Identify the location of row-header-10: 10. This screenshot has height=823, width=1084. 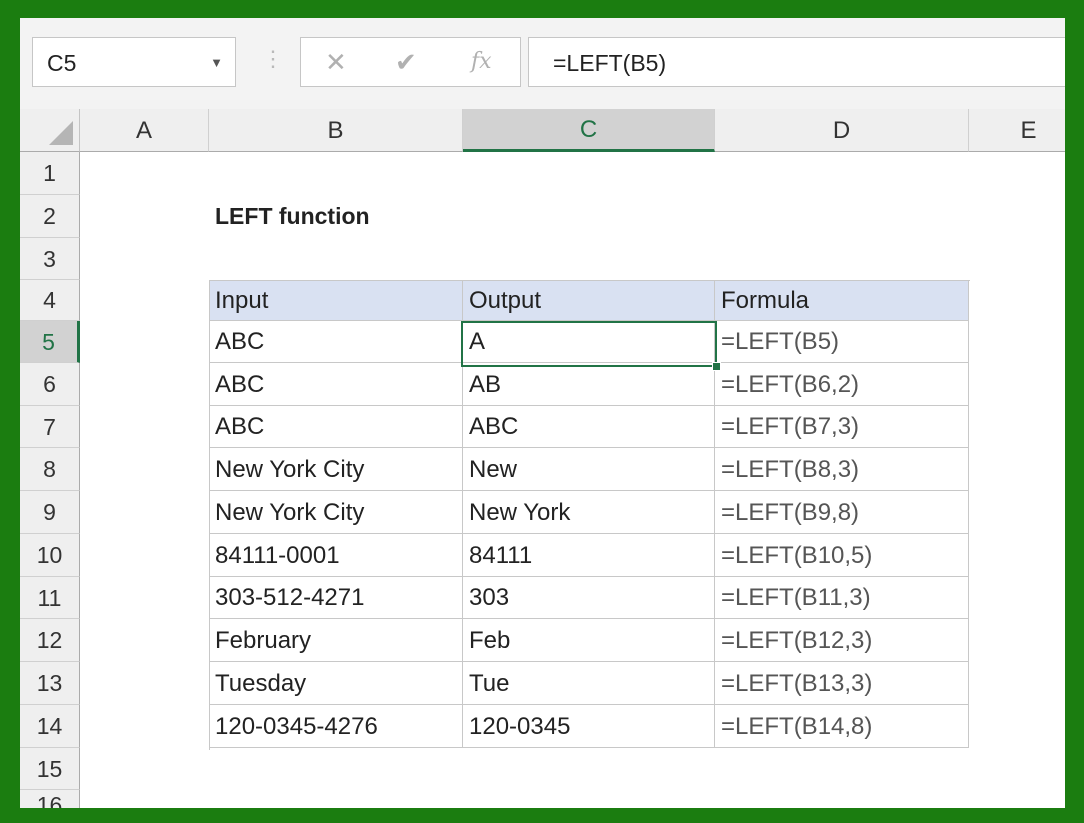
(50, 555).